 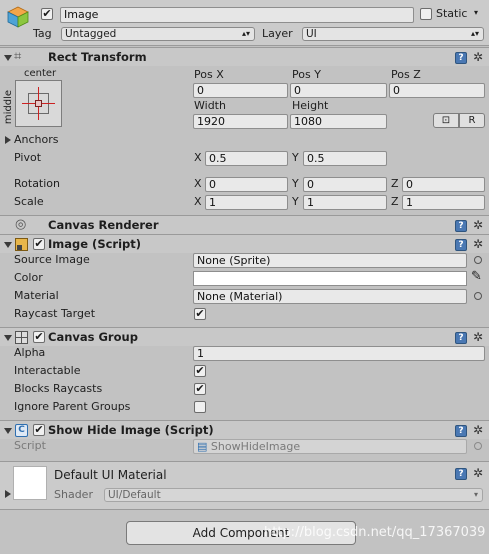 What do you see at coordinates (28, 157) in the screenshot?
I see `pivot-label: Pivot` at bounding box center [28, 157].